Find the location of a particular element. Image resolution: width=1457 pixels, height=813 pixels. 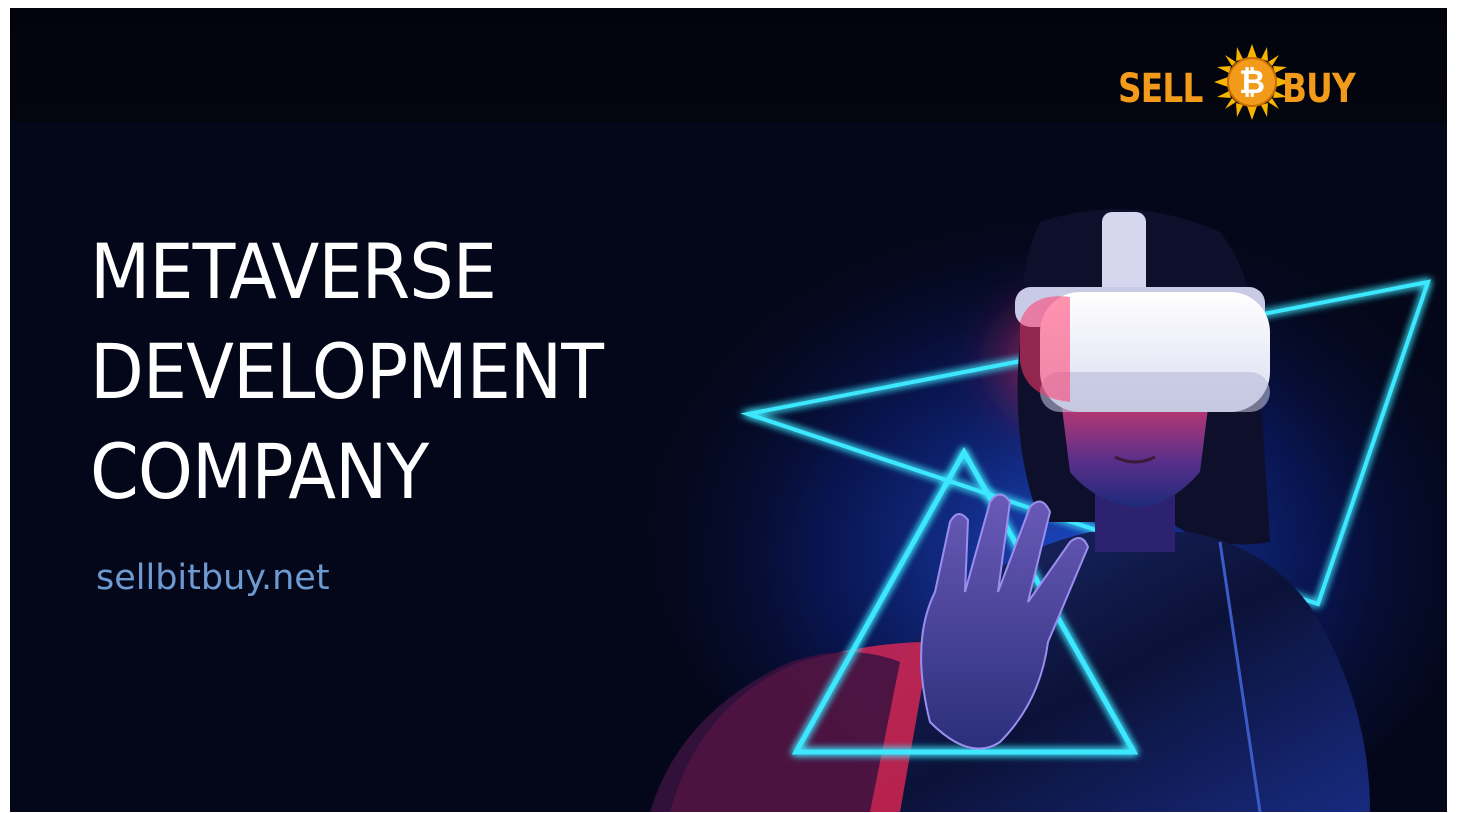

website-link: sellbitbuy.net is located at coordinates (213, 578).